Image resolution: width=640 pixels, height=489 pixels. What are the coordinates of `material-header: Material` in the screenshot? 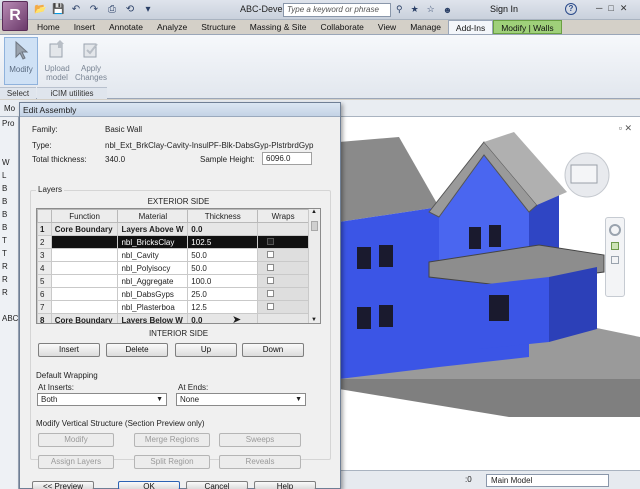 It's located at (153, 216).